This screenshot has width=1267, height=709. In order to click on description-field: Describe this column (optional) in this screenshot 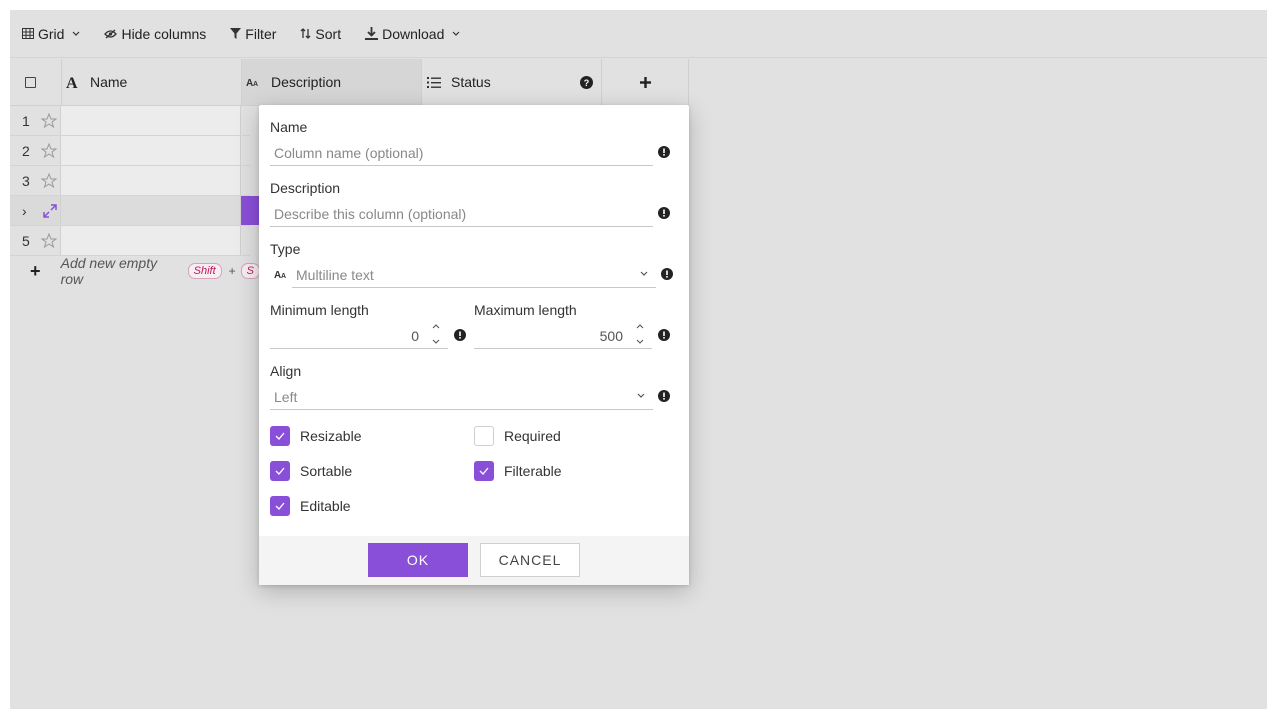, I will do `click(461, 214)`.